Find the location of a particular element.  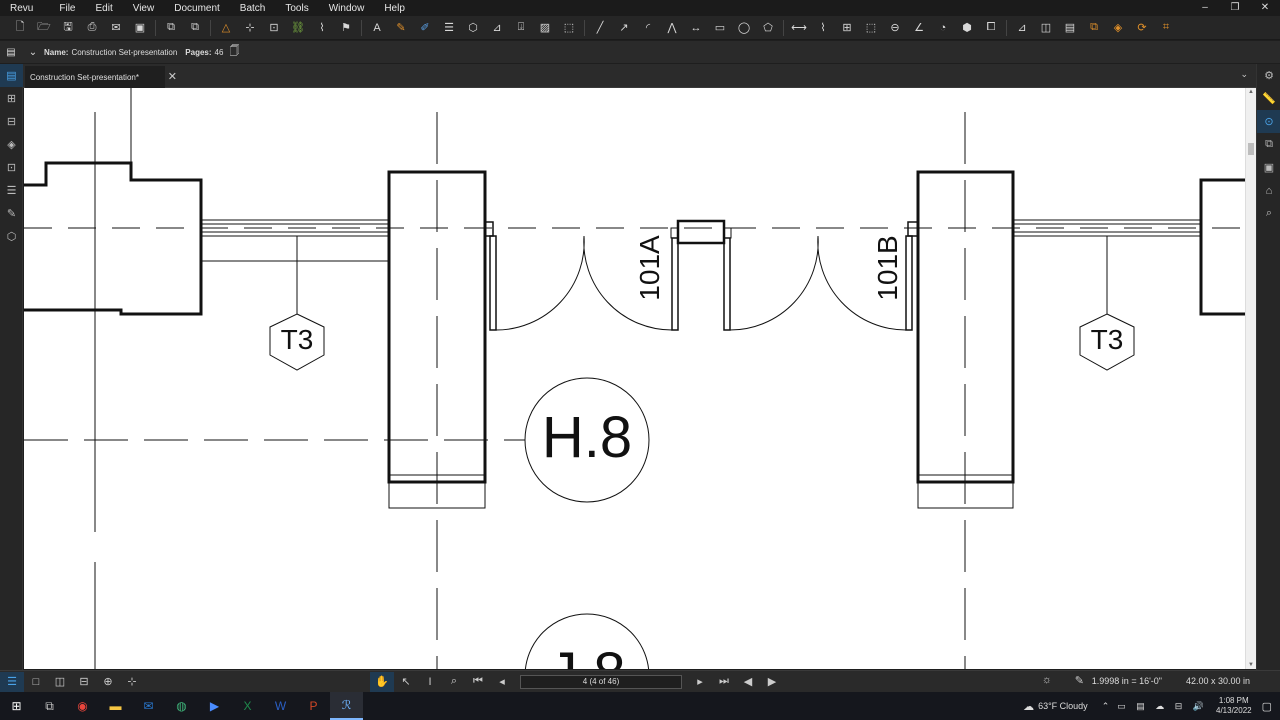

image-icon: ▨ is located at coordinates (545, 28).